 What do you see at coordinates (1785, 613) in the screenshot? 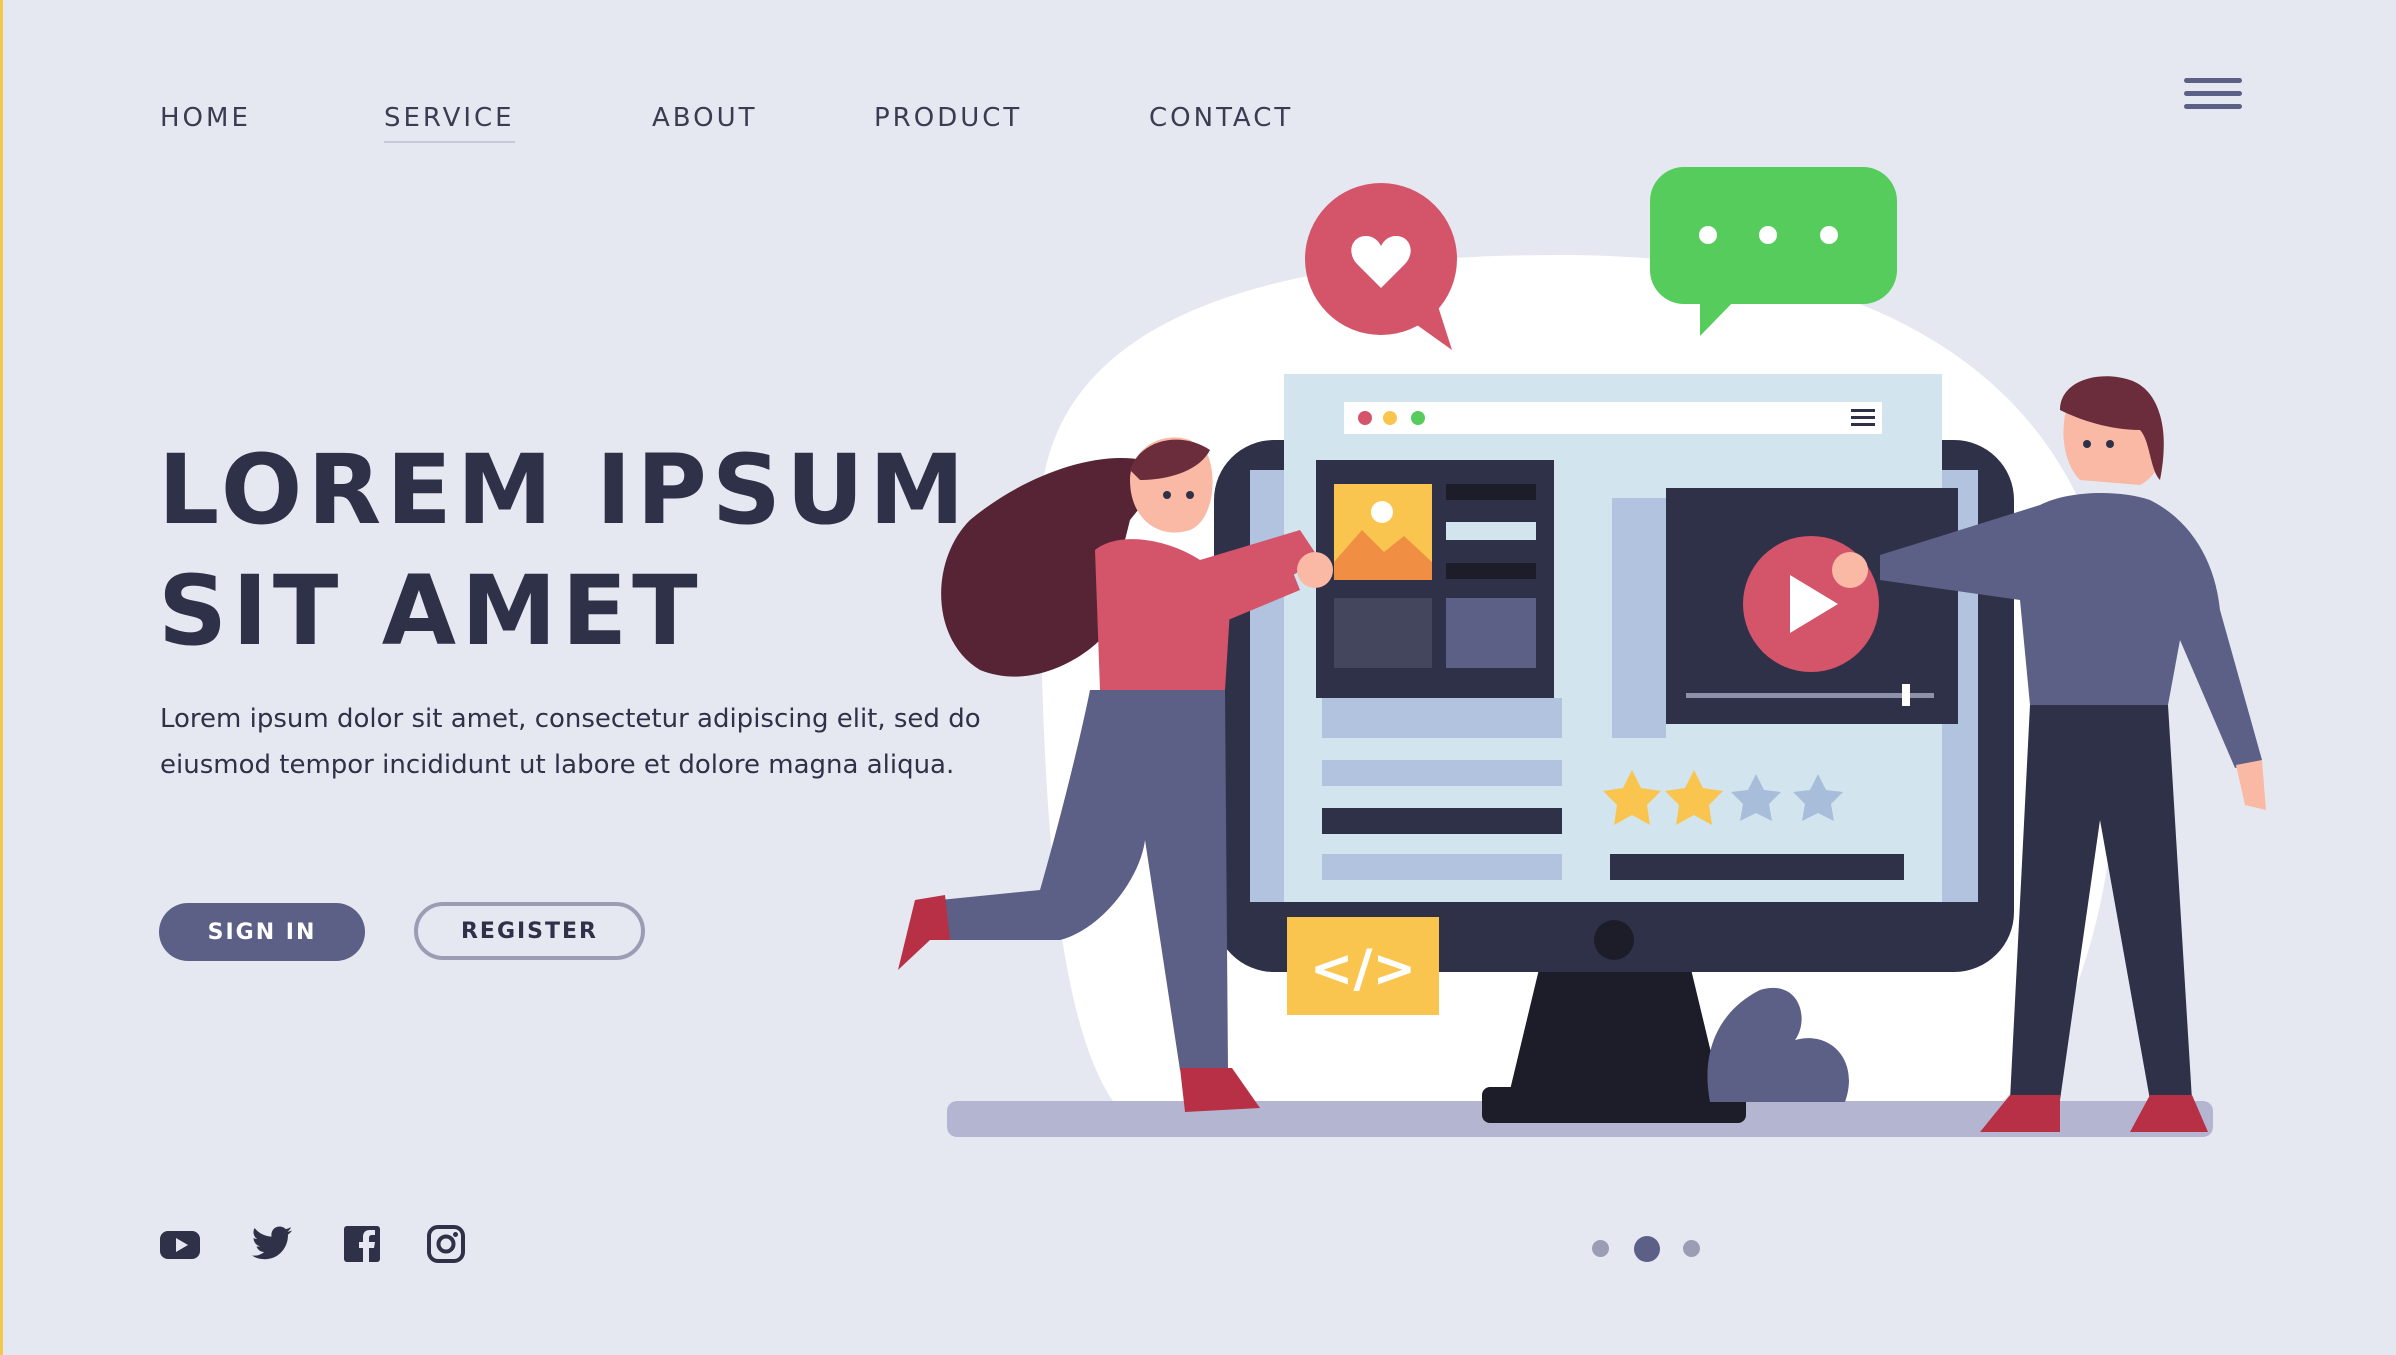
I see `video-player` at bounding box center [1785, 613].